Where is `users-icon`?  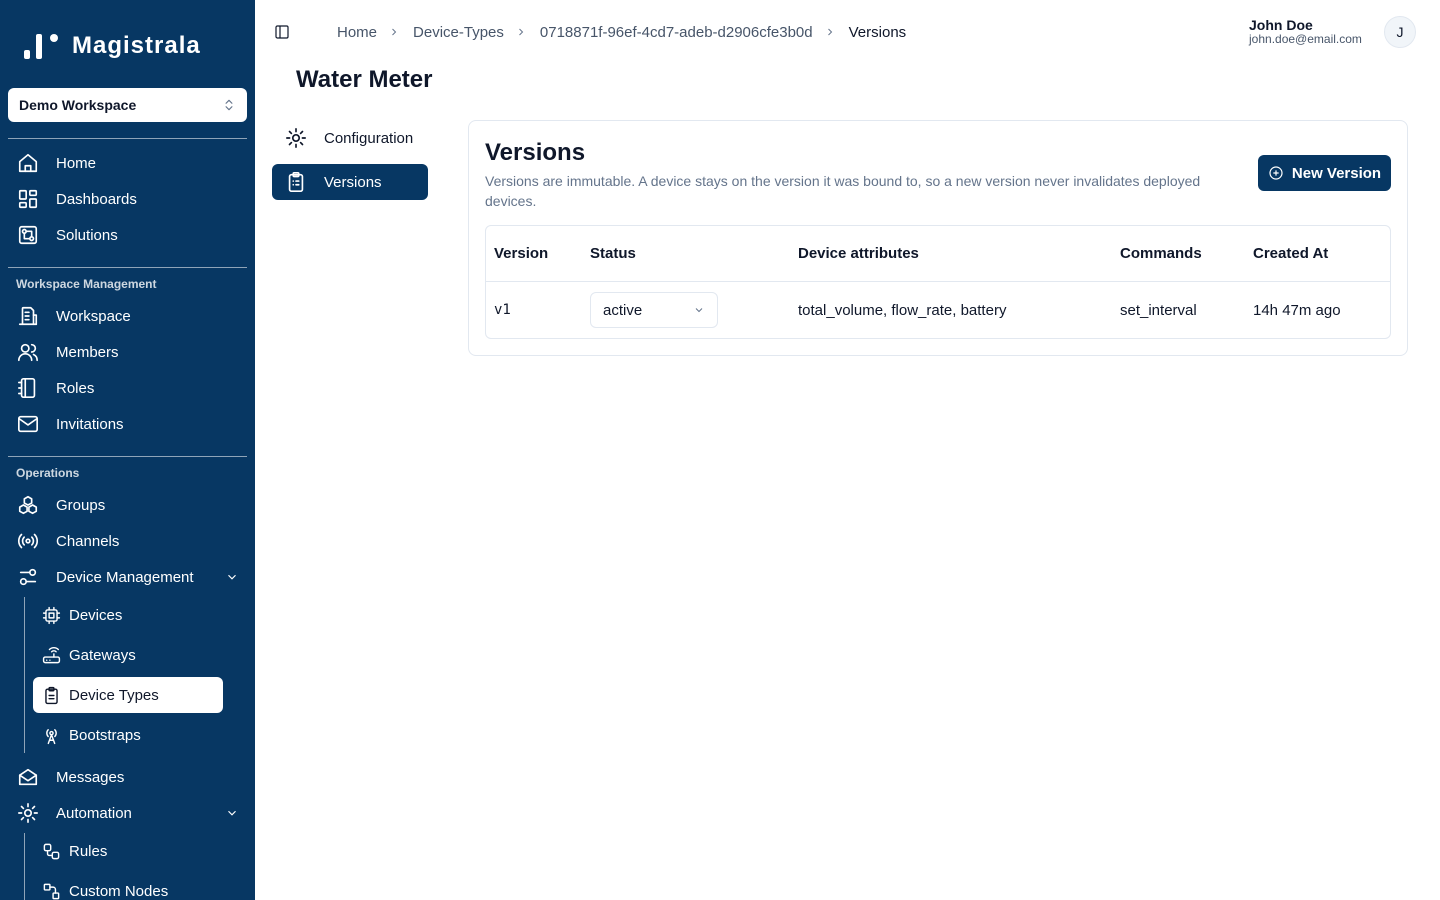
users-icon is located at coordinates (28, 352).